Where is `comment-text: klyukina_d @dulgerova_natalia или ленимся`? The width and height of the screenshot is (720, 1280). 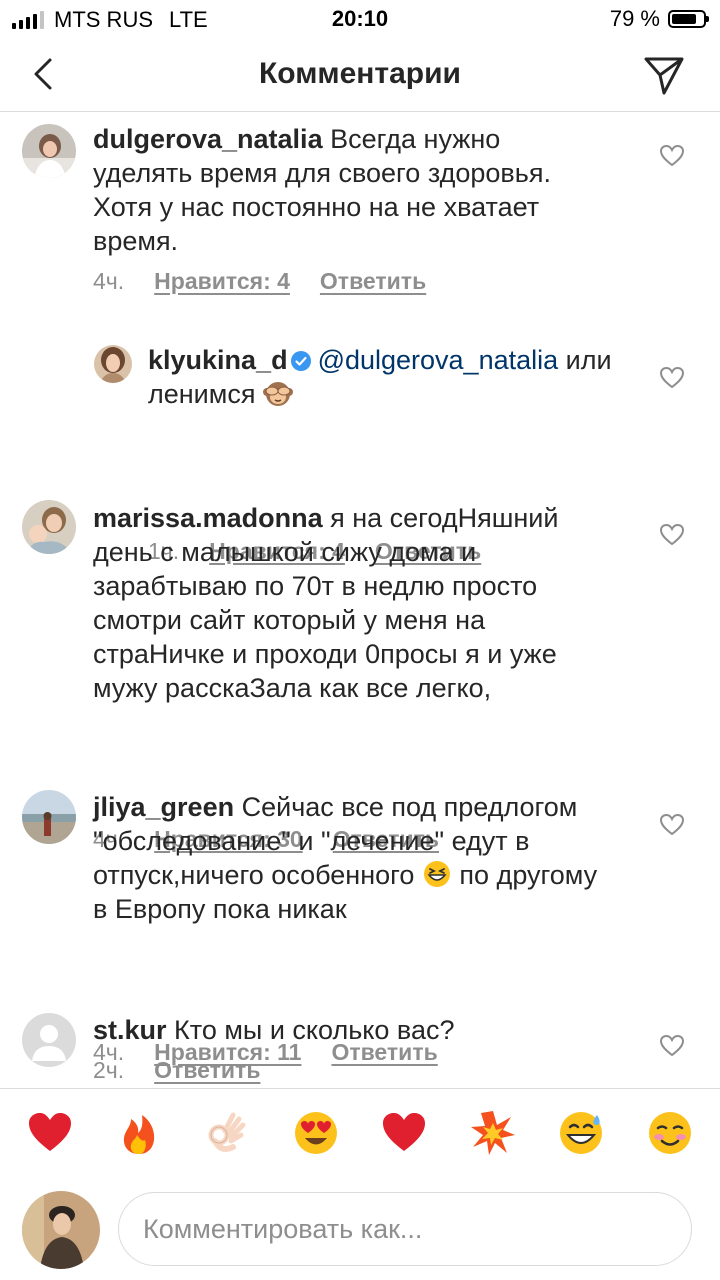 comment-text: klyukina_d @dulgerova_natalia или ленимся is located at coordinates (388, 377).